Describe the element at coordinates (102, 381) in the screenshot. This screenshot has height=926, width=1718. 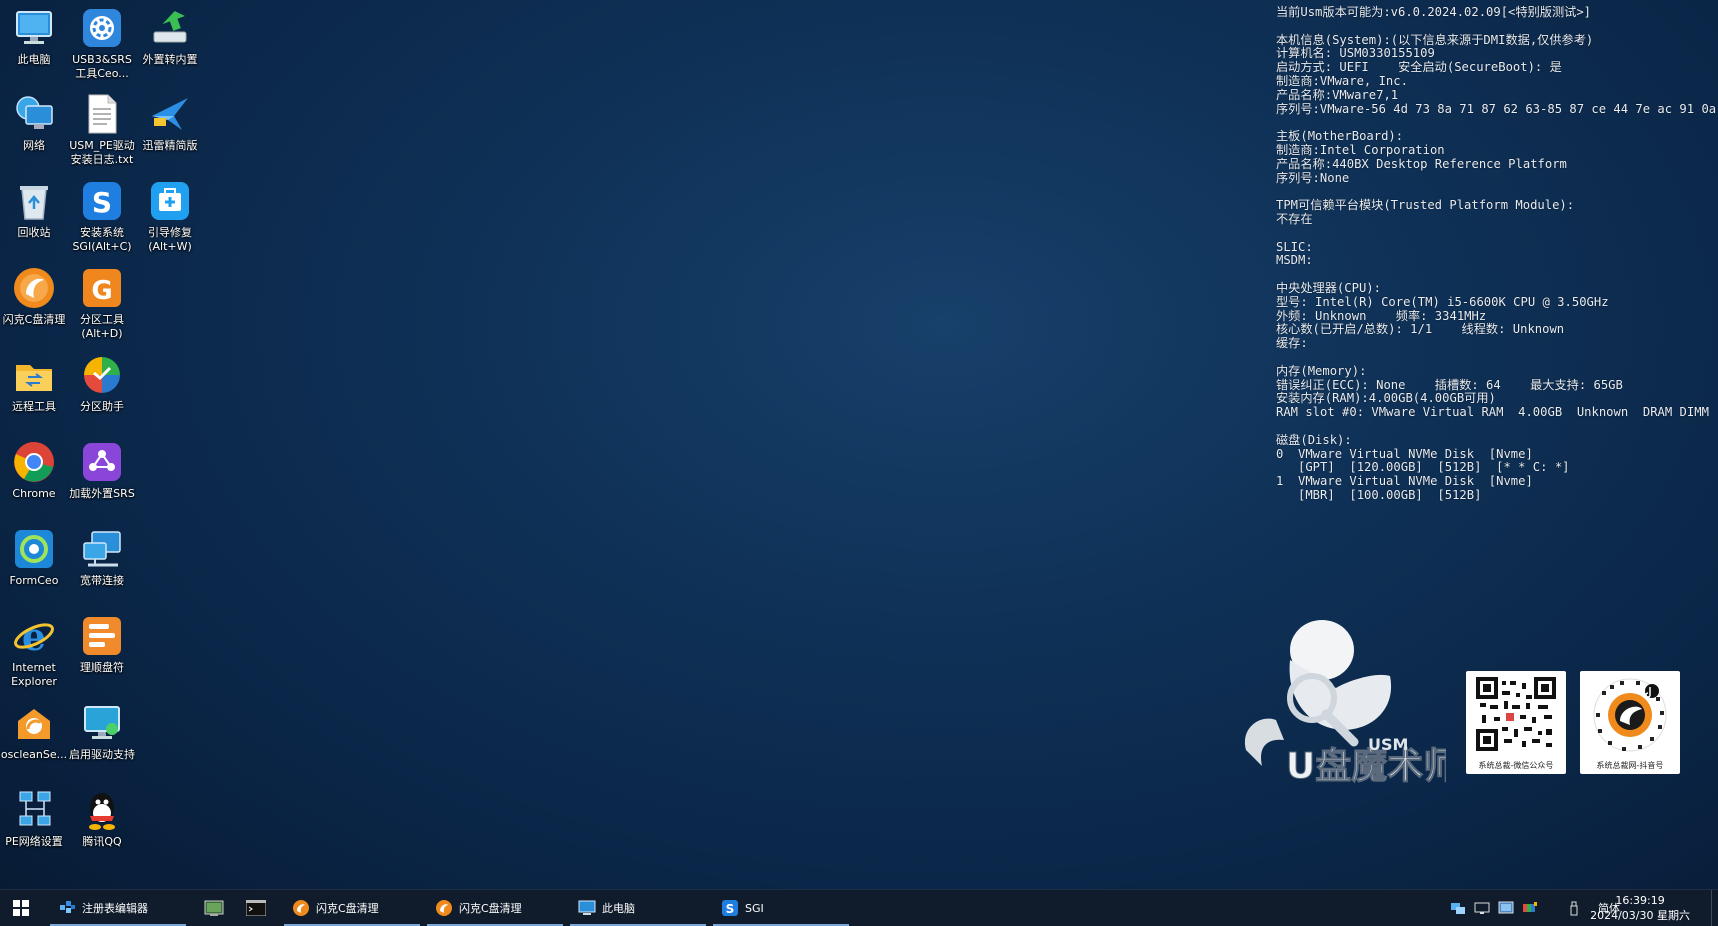
I see `desktop-icon-partition-assistant: 分区助手` at that location.